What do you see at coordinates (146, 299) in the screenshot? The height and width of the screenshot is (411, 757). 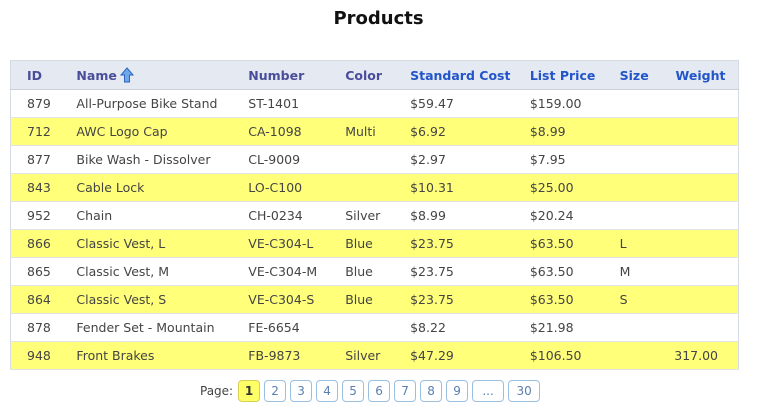 I see `cell-name: Classic Vest, S` at bounding box center [146, 299].